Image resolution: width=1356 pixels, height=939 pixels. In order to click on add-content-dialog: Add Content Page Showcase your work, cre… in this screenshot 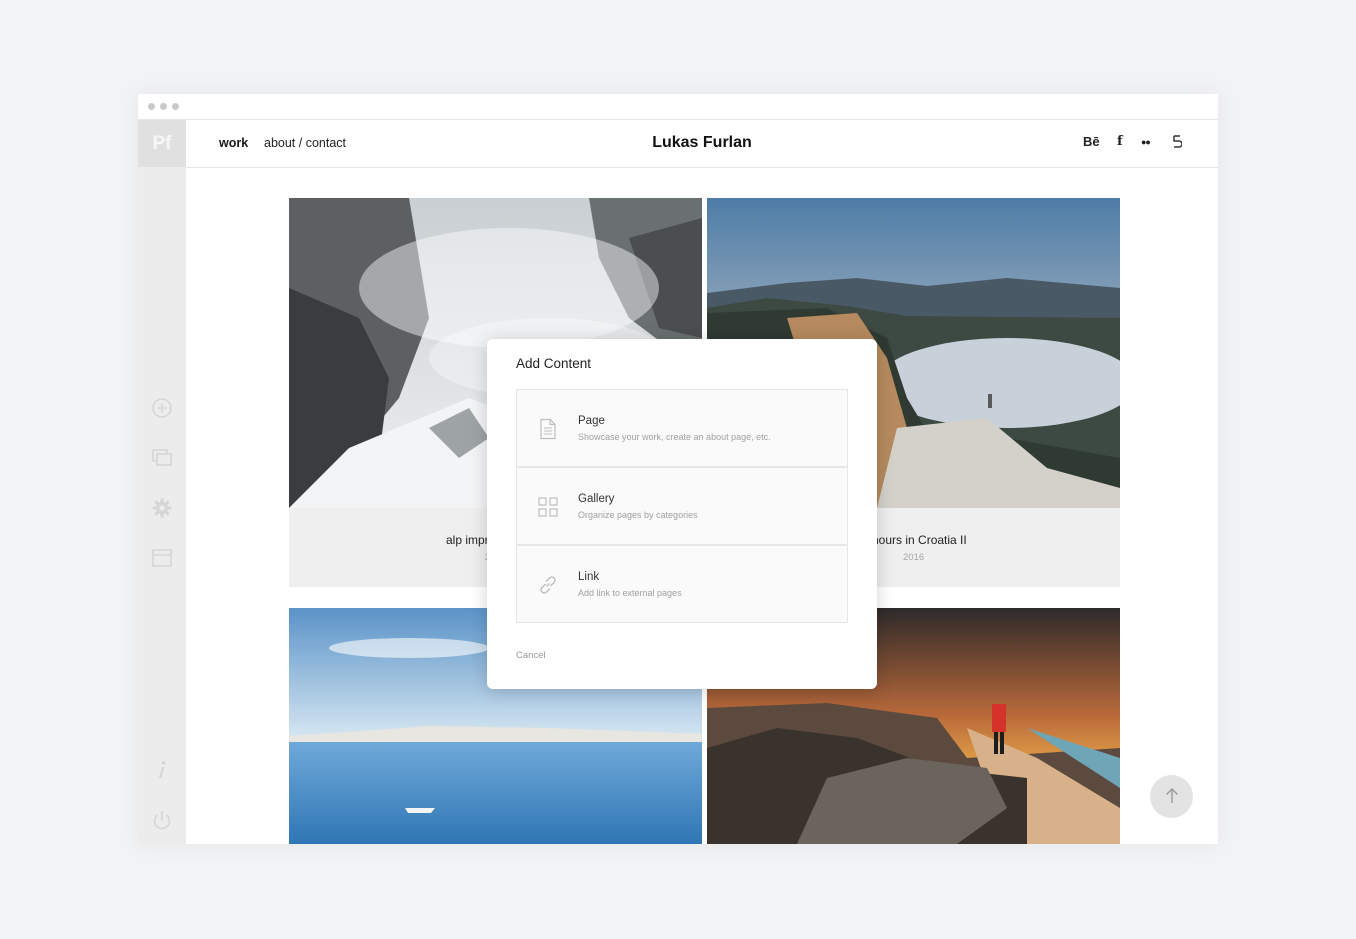, I will do `click(682, 514)`.